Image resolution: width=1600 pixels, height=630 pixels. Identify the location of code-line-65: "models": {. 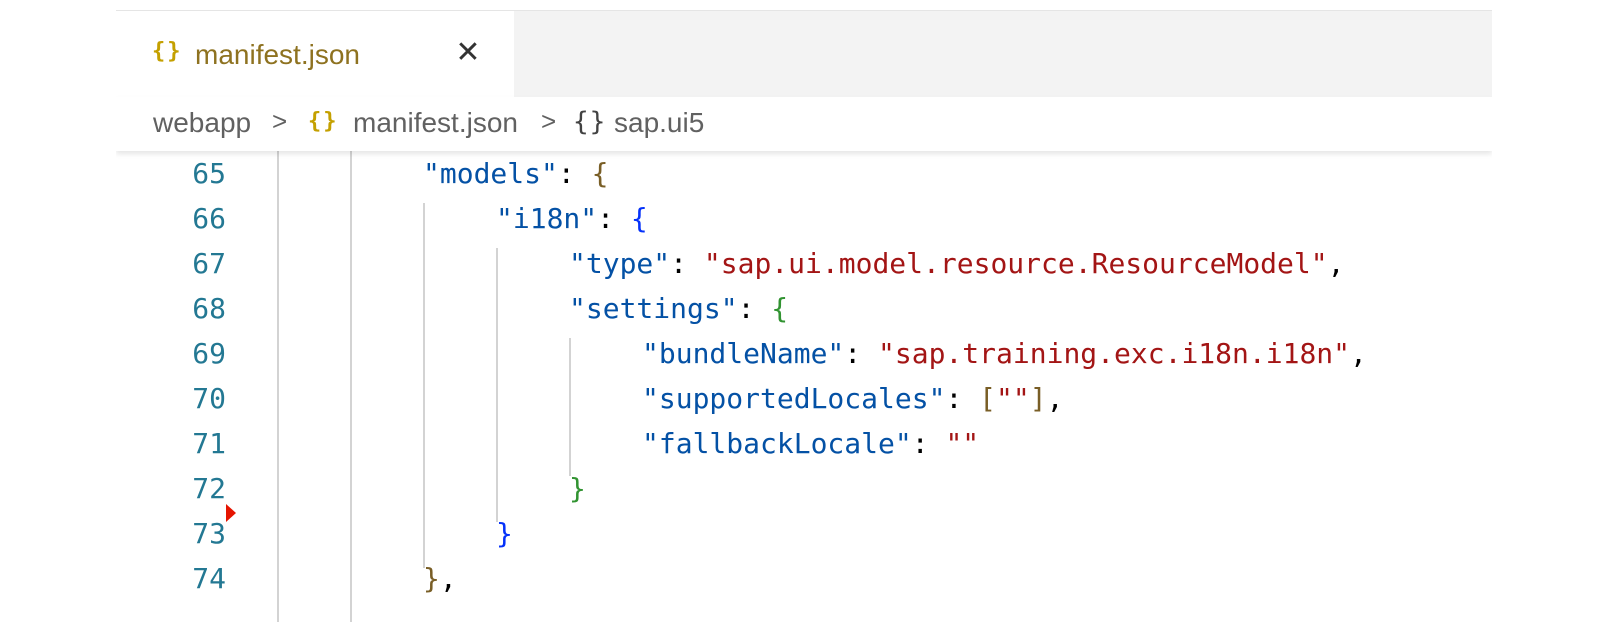
(515, 173).